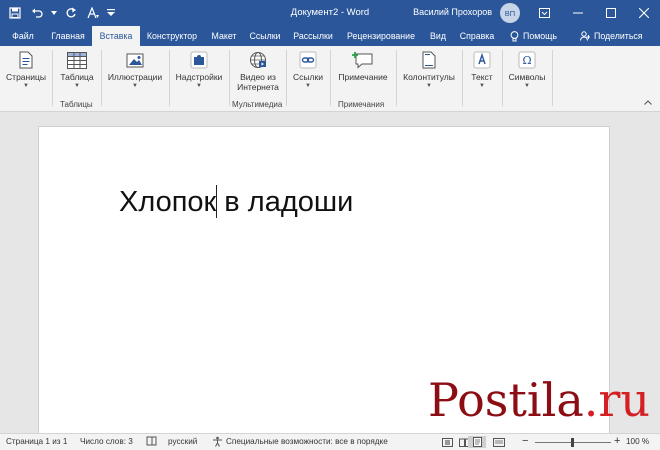  I want to click on addins-label: Надстройки, so click(199, 77).